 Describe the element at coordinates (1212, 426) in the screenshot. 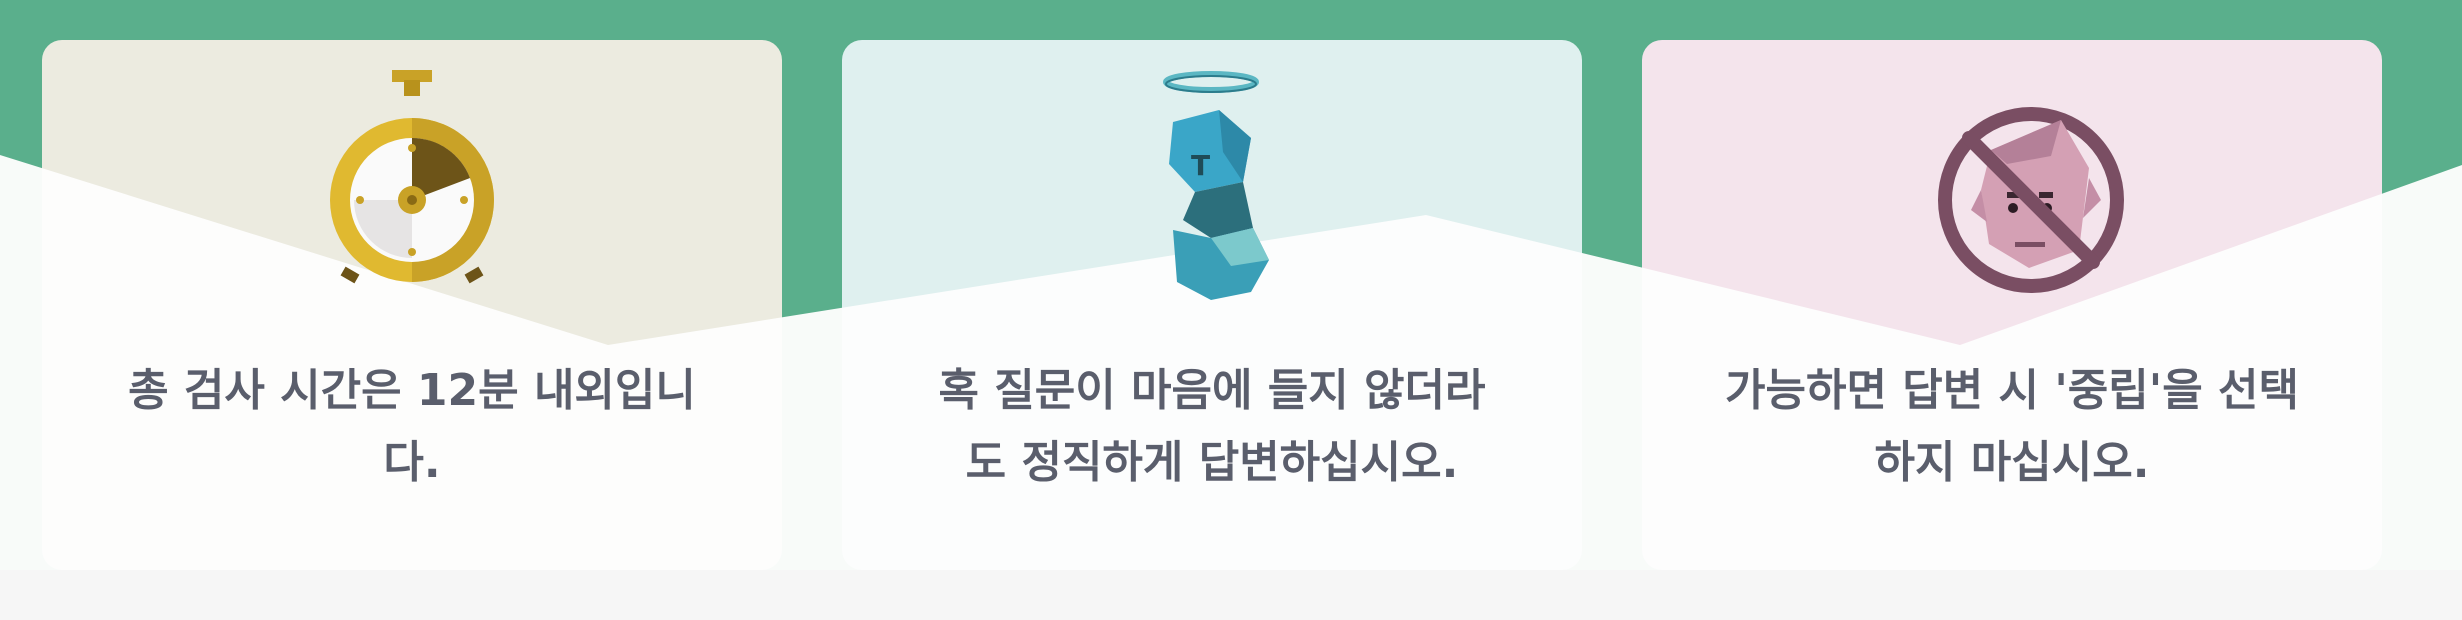

I see `card-text-honesty: 혹 질문이 마음에 들지 않더라도 정직하게 답변하십시오.` at that location.